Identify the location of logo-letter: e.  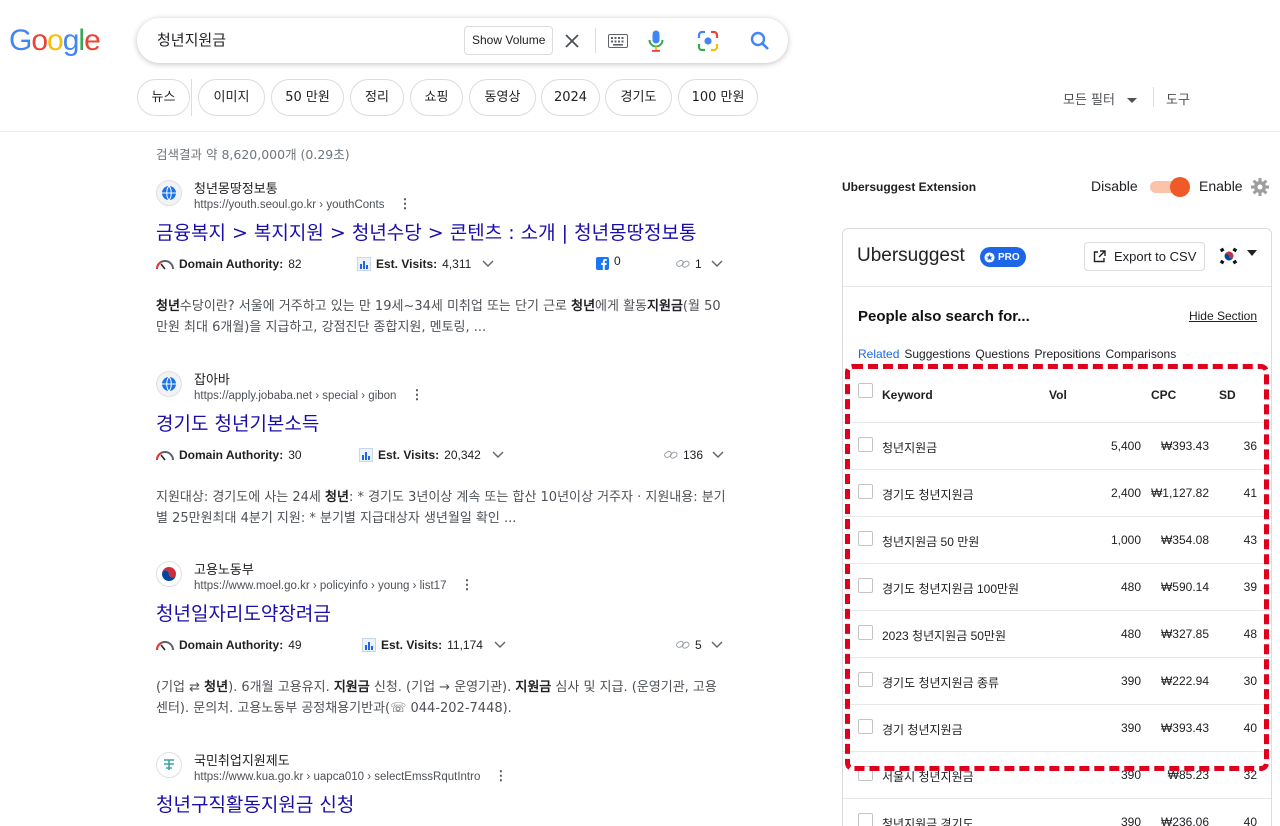
(92, 40).